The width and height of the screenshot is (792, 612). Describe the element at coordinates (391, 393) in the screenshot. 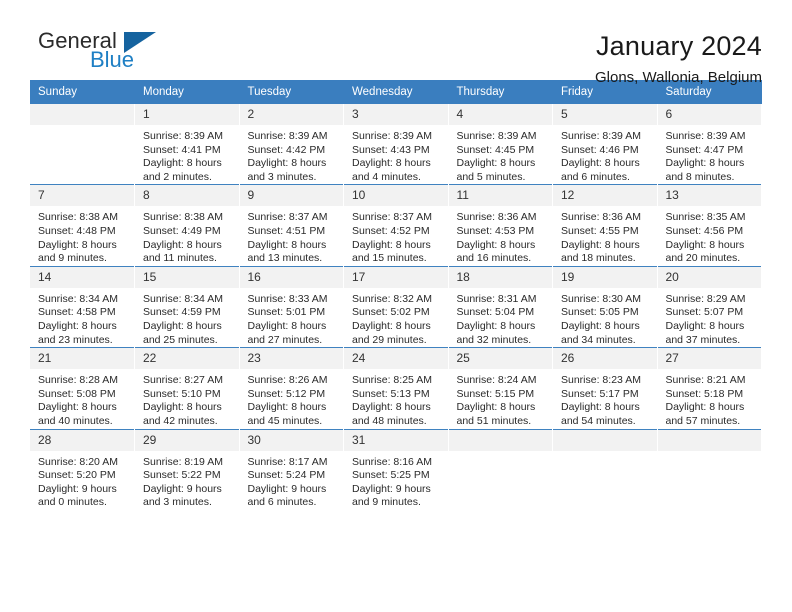

I see `sunset-text: Sunset: 5:13 PM` at that location.